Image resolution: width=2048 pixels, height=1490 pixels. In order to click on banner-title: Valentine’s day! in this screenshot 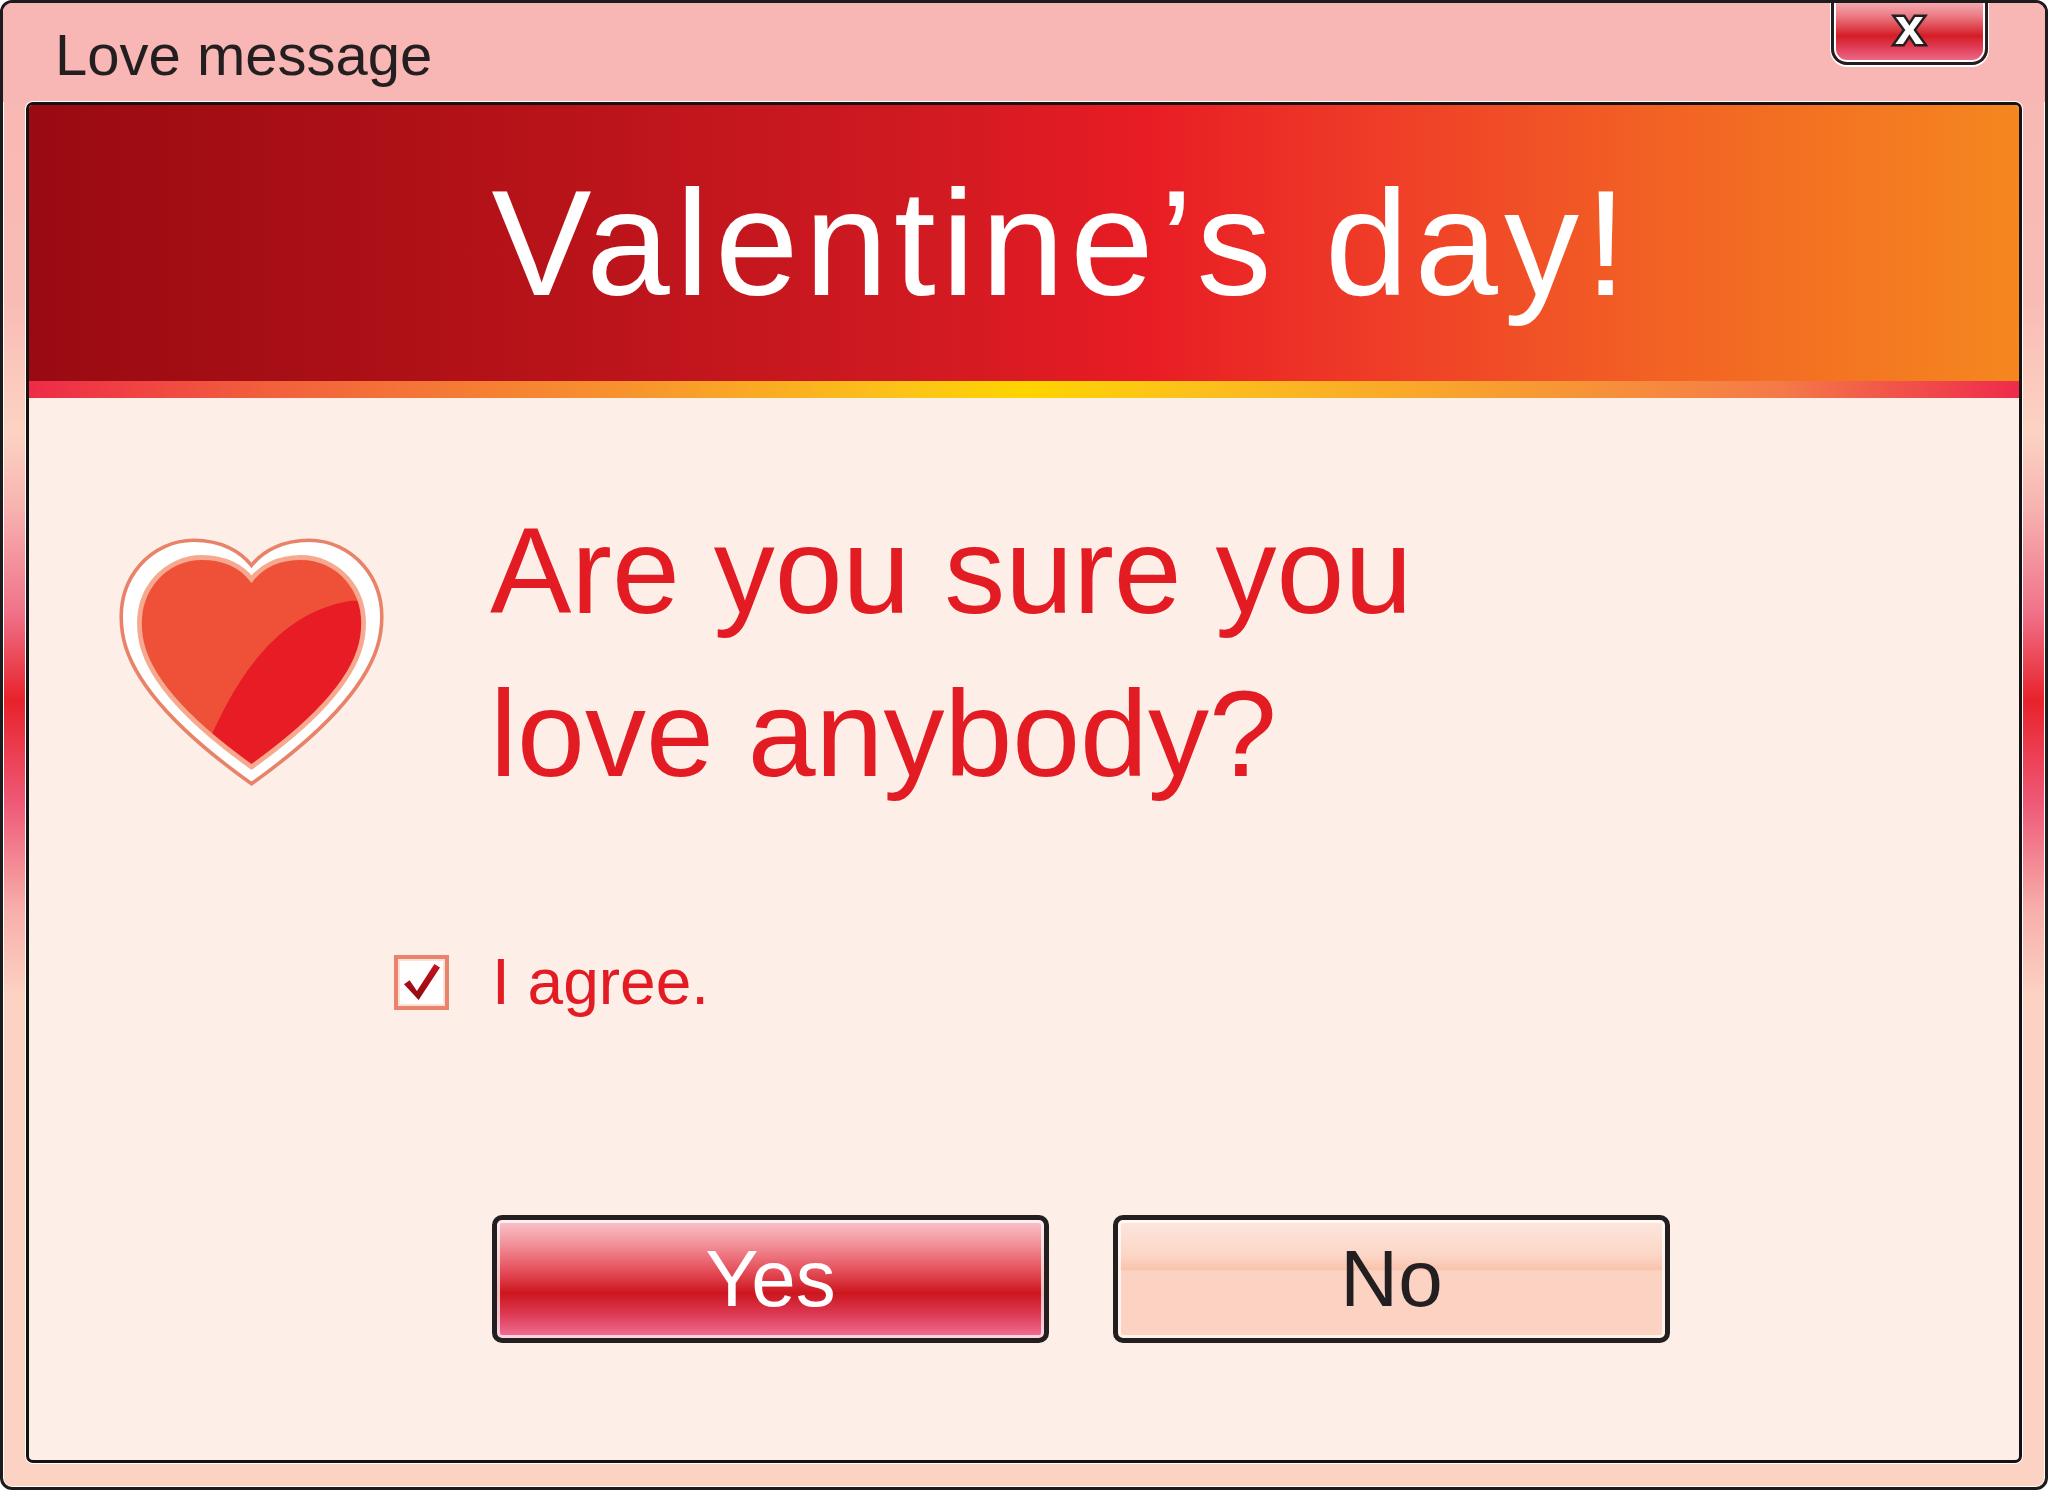, I will do `click(1062, 243)`.